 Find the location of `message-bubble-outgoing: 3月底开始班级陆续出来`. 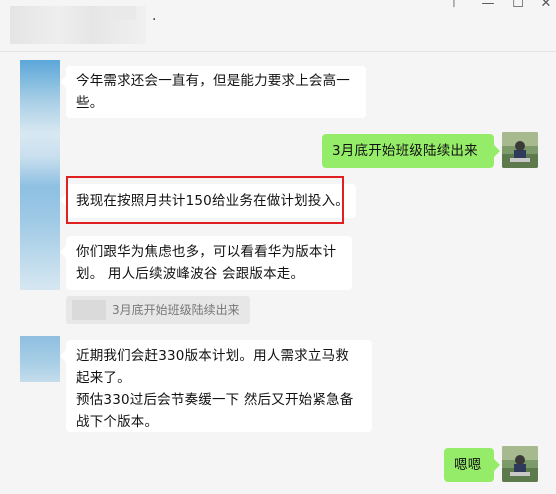

message-bubble-outgoing: 3月底开始班级陆续出来 is located at coordinates (408, 151).